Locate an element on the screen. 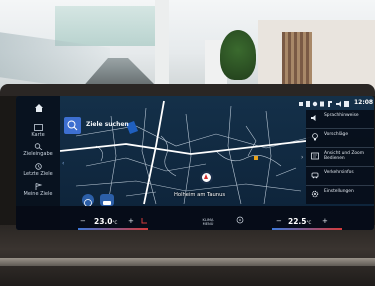  potted-plant is located at coordinates (238, 55).